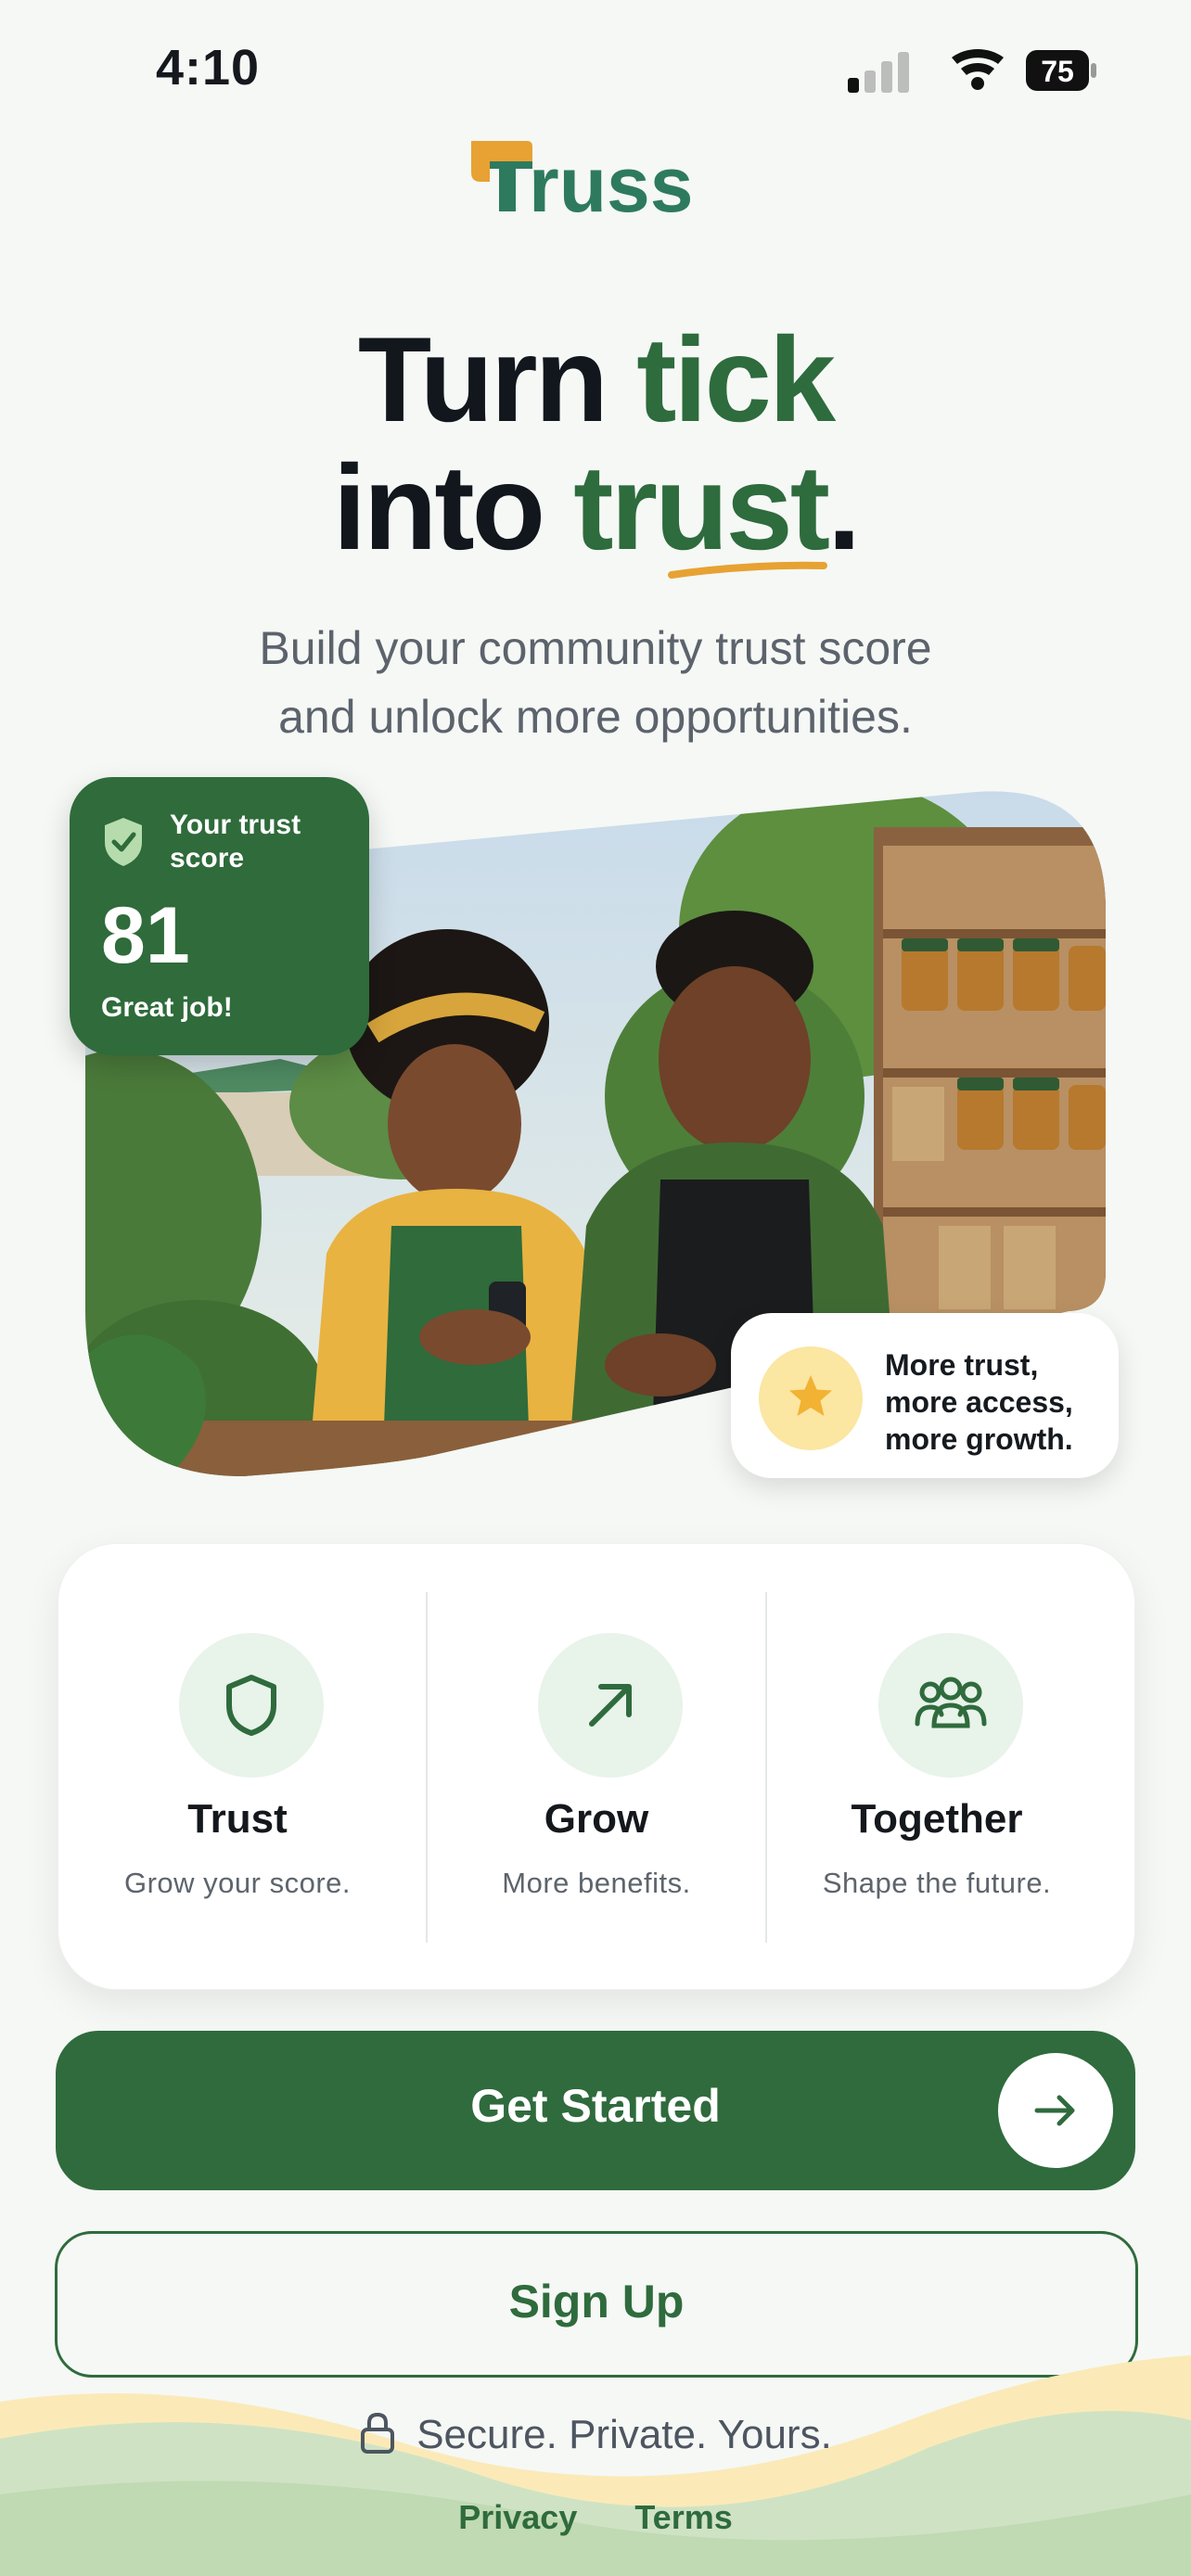  I want to click on benefit-line-2: more access,, so click(979, 1402).